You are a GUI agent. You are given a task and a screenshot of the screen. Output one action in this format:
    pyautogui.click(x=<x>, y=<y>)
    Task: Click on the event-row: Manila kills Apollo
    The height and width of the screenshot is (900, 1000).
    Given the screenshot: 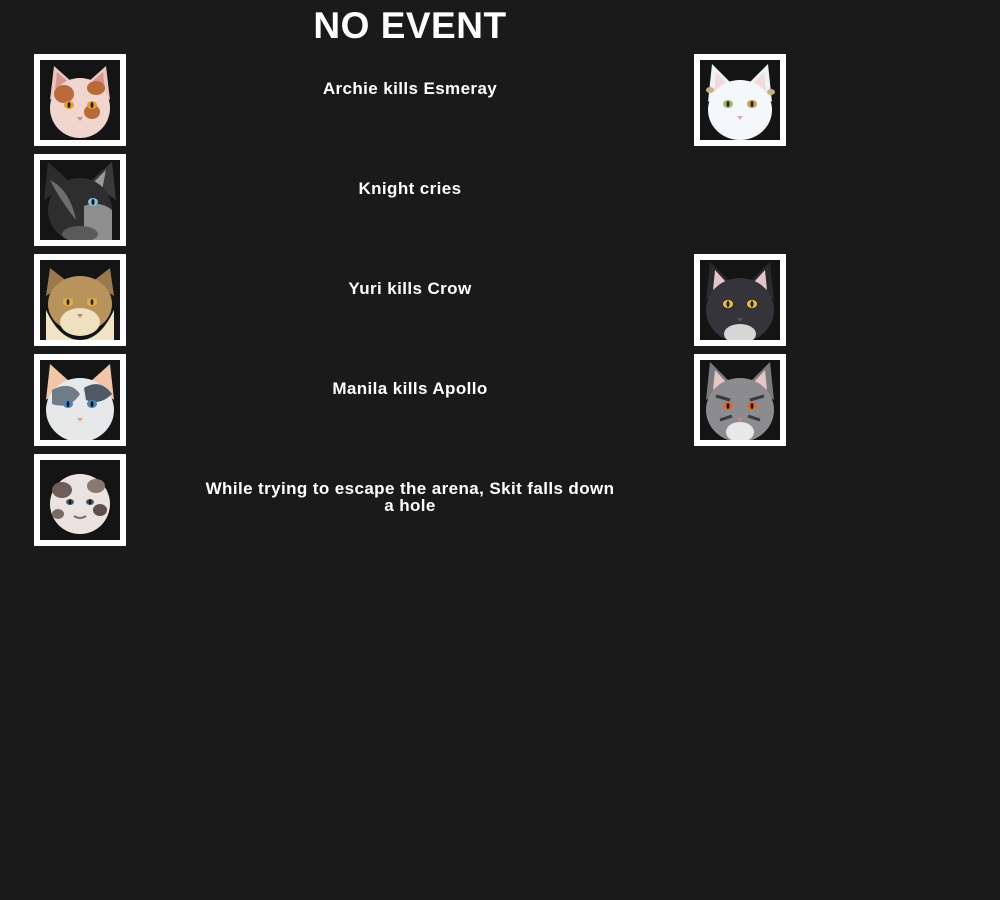 What is the action you would take?
    pyautogui.click(x=500, y=404)
    